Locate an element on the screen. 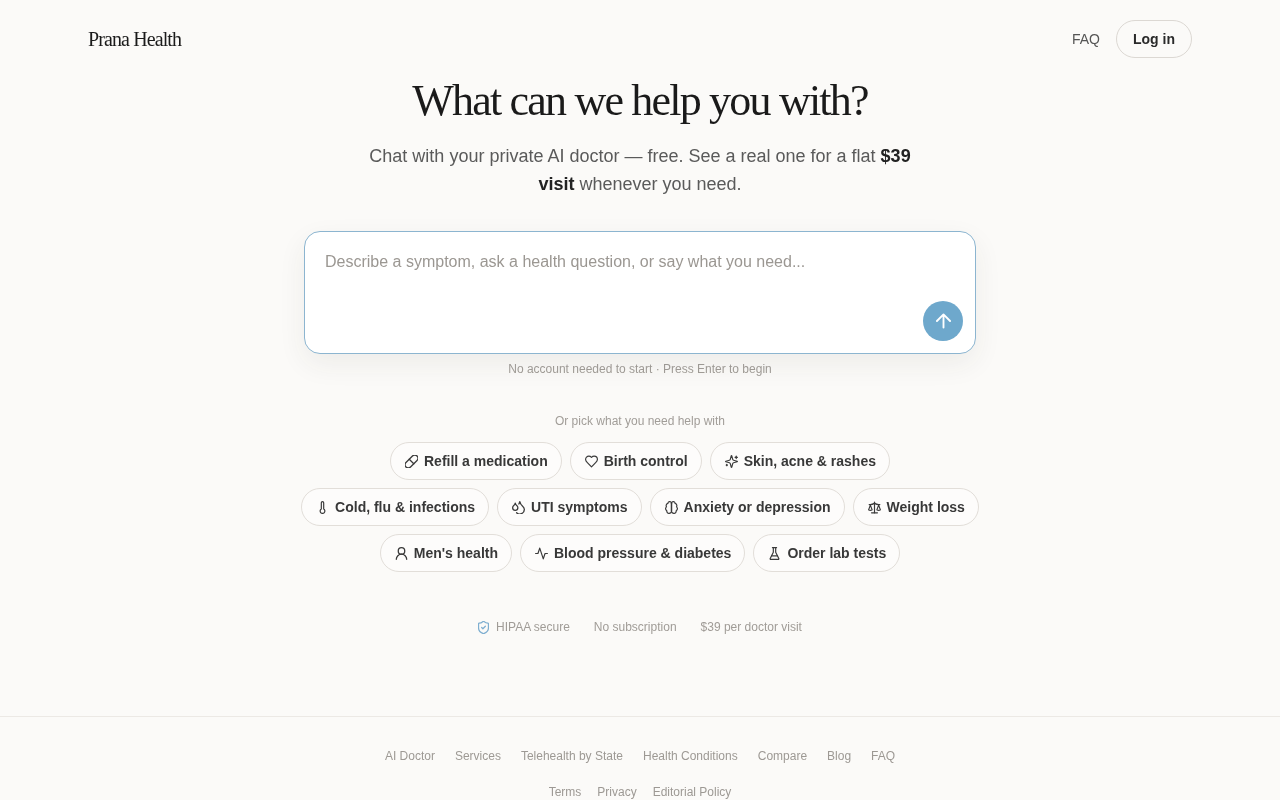 The width and height of the screenshot is (1280, 800). faq-link: FAQ is located at coordinates (1086, 39).